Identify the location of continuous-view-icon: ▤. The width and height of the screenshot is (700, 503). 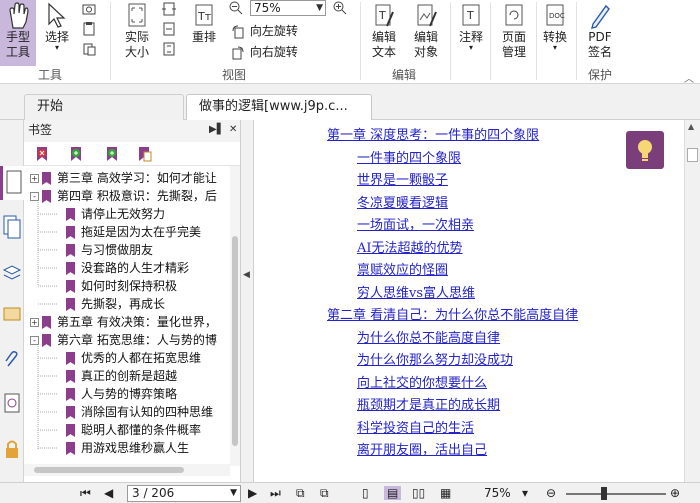
(393, 493).